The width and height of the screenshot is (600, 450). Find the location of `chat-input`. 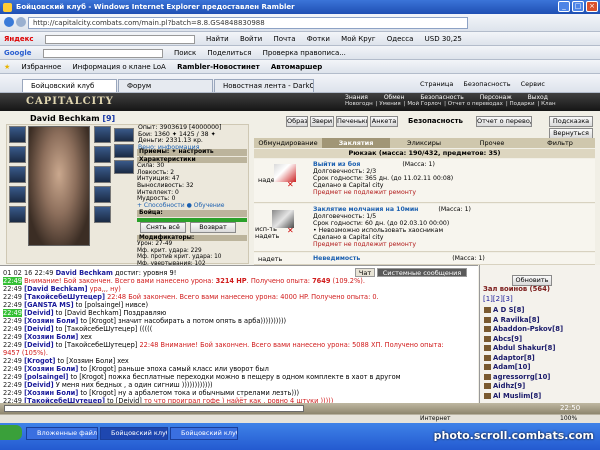

chat-input is located at coordinates (154, 408).